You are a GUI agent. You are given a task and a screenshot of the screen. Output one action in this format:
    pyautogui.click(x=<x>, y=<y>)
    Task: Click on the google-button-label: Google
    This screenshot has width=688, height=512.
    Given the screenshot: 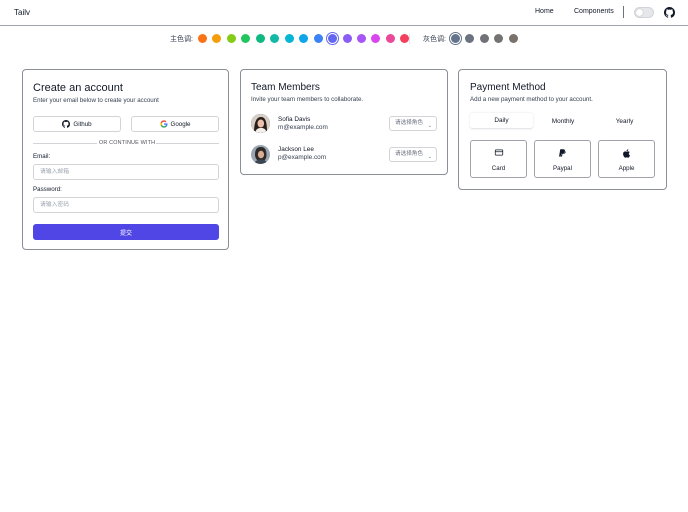 What is the action you would take?
    pyautogui.click(x=180, y=124)
    